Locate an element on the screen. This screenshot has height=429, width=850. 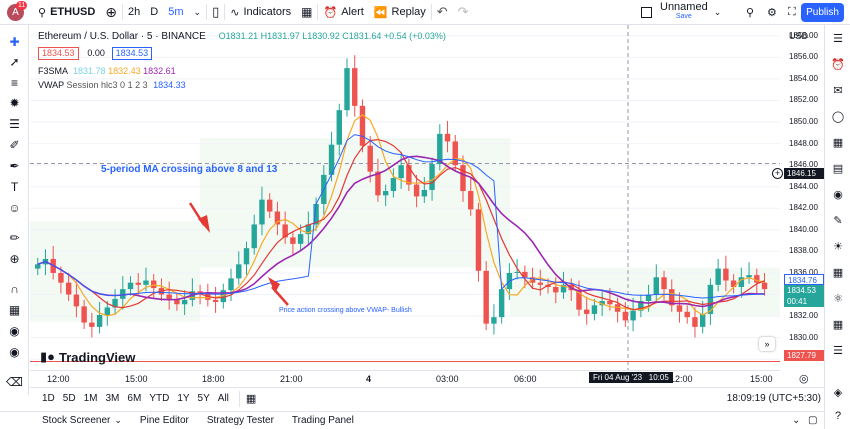
dom-icon: ☰ is located at coordinates (838, 351).